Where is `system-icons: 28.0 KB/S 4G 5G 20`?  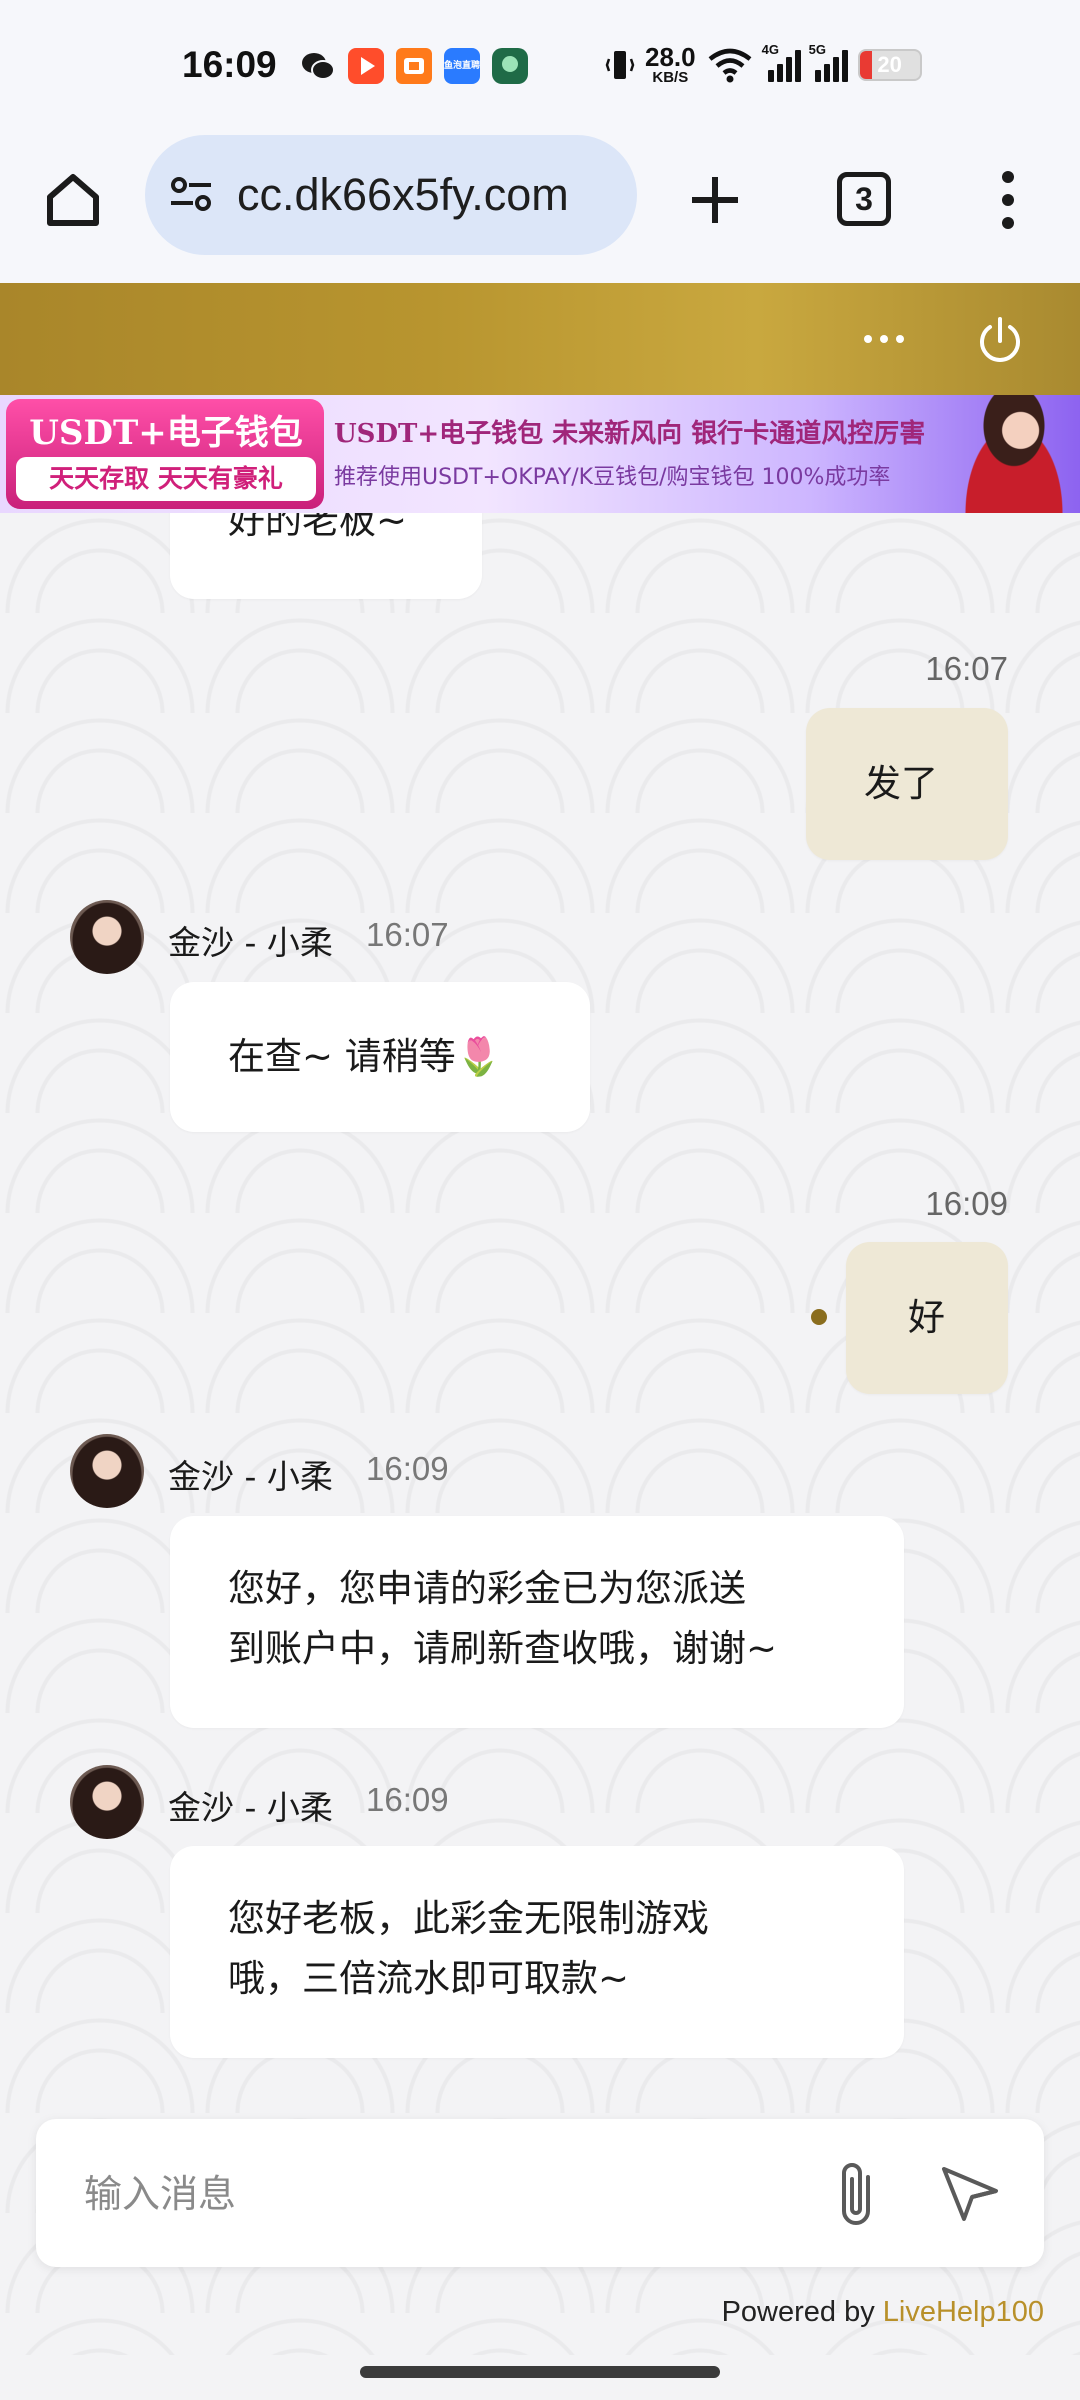 system-icons: 28.0 KB/S 4G 5G 20 is located at coordinates (763, 64).